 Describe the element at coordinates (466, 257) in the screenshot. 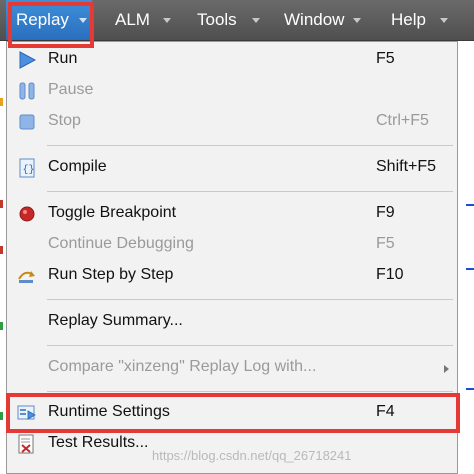

I see `background-window-right` at that location.